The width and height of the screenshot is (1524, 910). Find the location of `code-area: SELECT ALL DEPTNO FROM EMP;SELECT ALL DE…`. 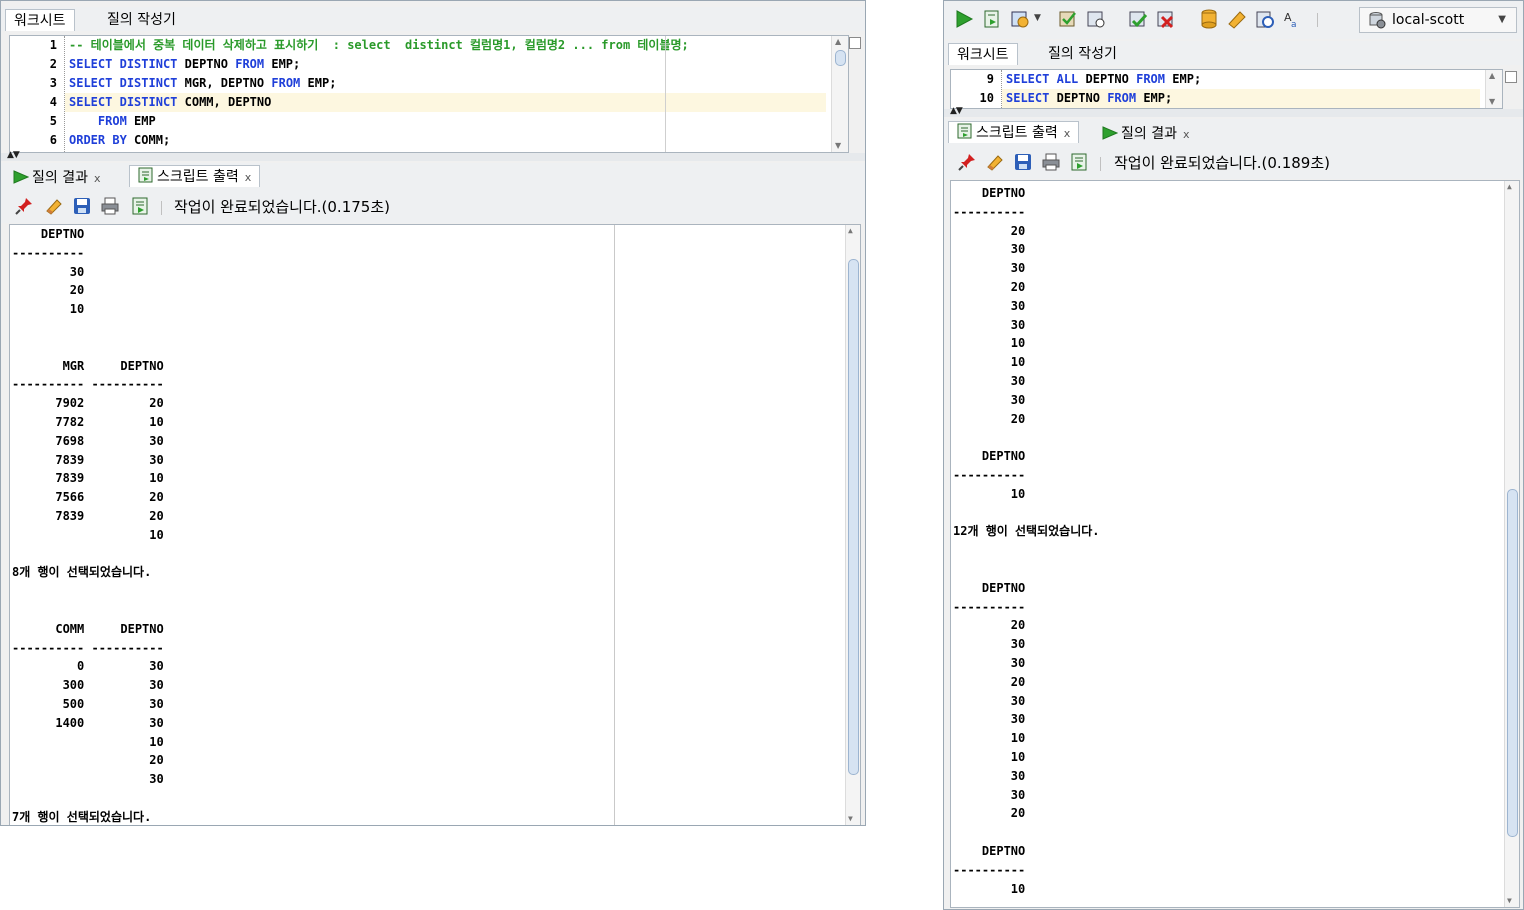

code-area: SELECT ALL DEPTNO FROM EMP;SELECT ALL DE… is located at coordinates (1240, 89).